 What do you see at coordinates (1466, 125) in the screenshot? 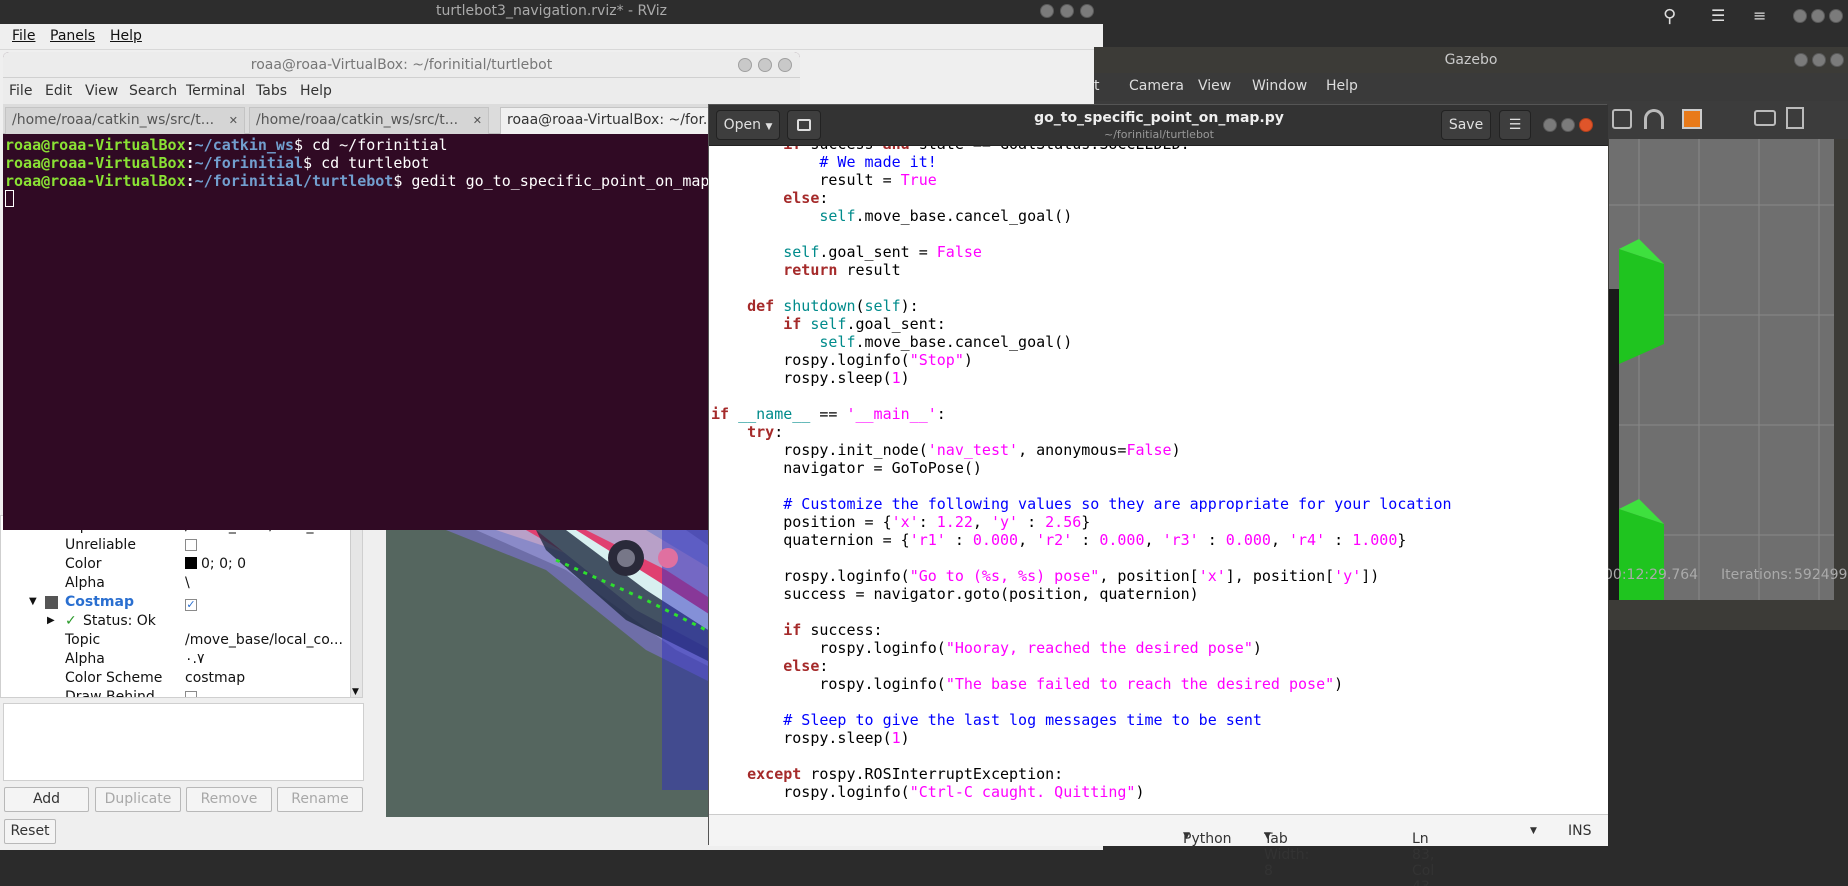
I see `save-button: Save` at bounding box center [1466, 125].